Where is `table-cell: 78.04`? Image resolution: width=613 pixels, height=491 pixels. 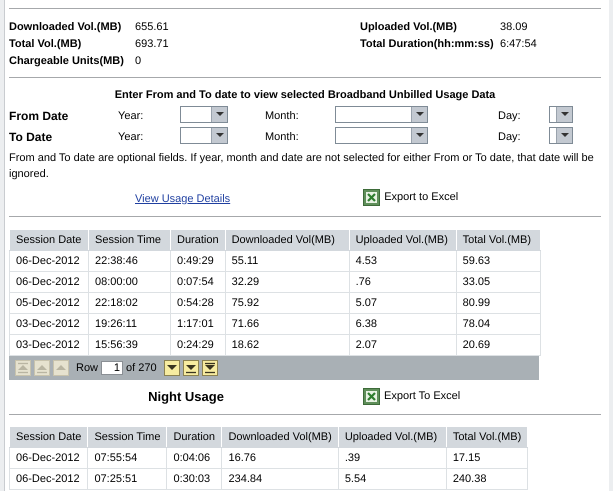
table-cell: 78.04 is located at coordinates (498, 324).